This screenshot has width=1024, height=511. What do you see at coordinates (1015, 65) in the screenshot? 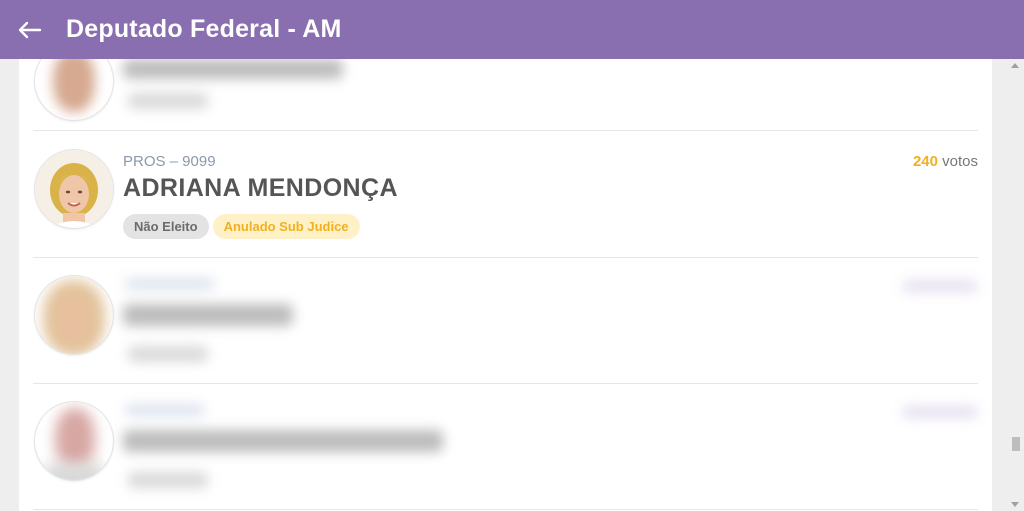
I see `scroll-up-icon` at bounding box center [1015, 65].